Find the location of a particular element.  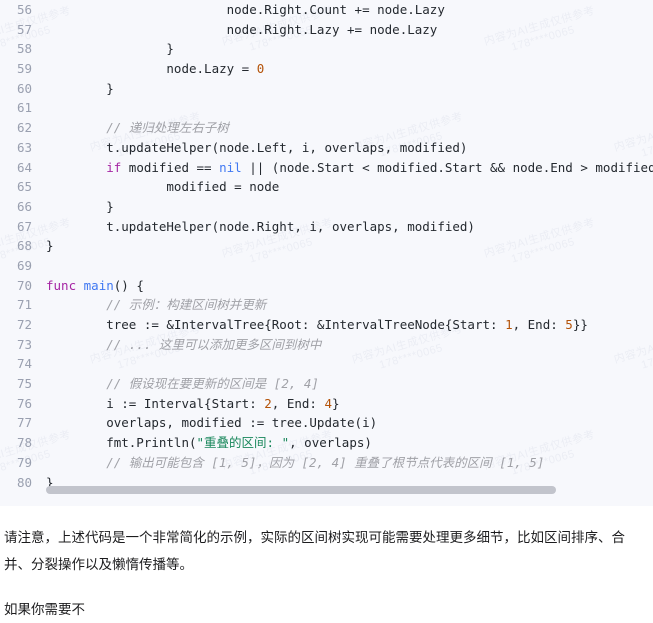

code-line: 68} is located at coordinates (326, 246).